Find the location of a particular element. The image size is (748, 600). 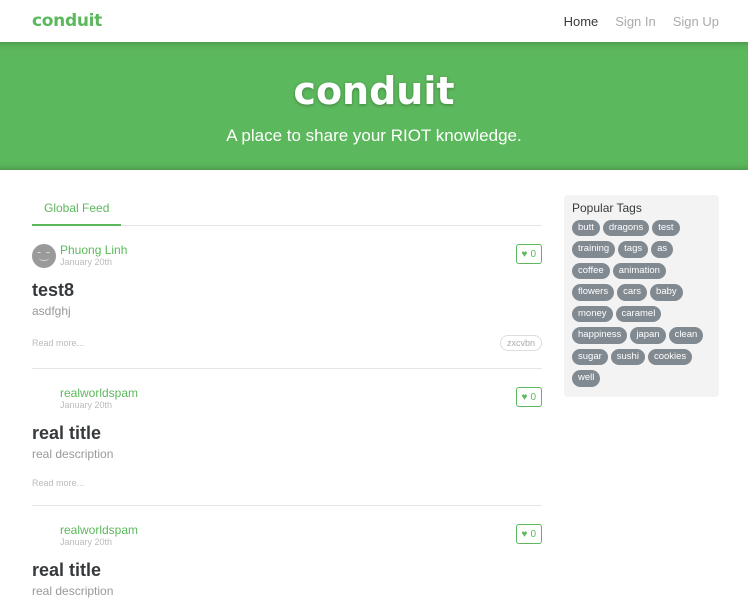

tag-pill: sushi is located at coordinates (627, 357).